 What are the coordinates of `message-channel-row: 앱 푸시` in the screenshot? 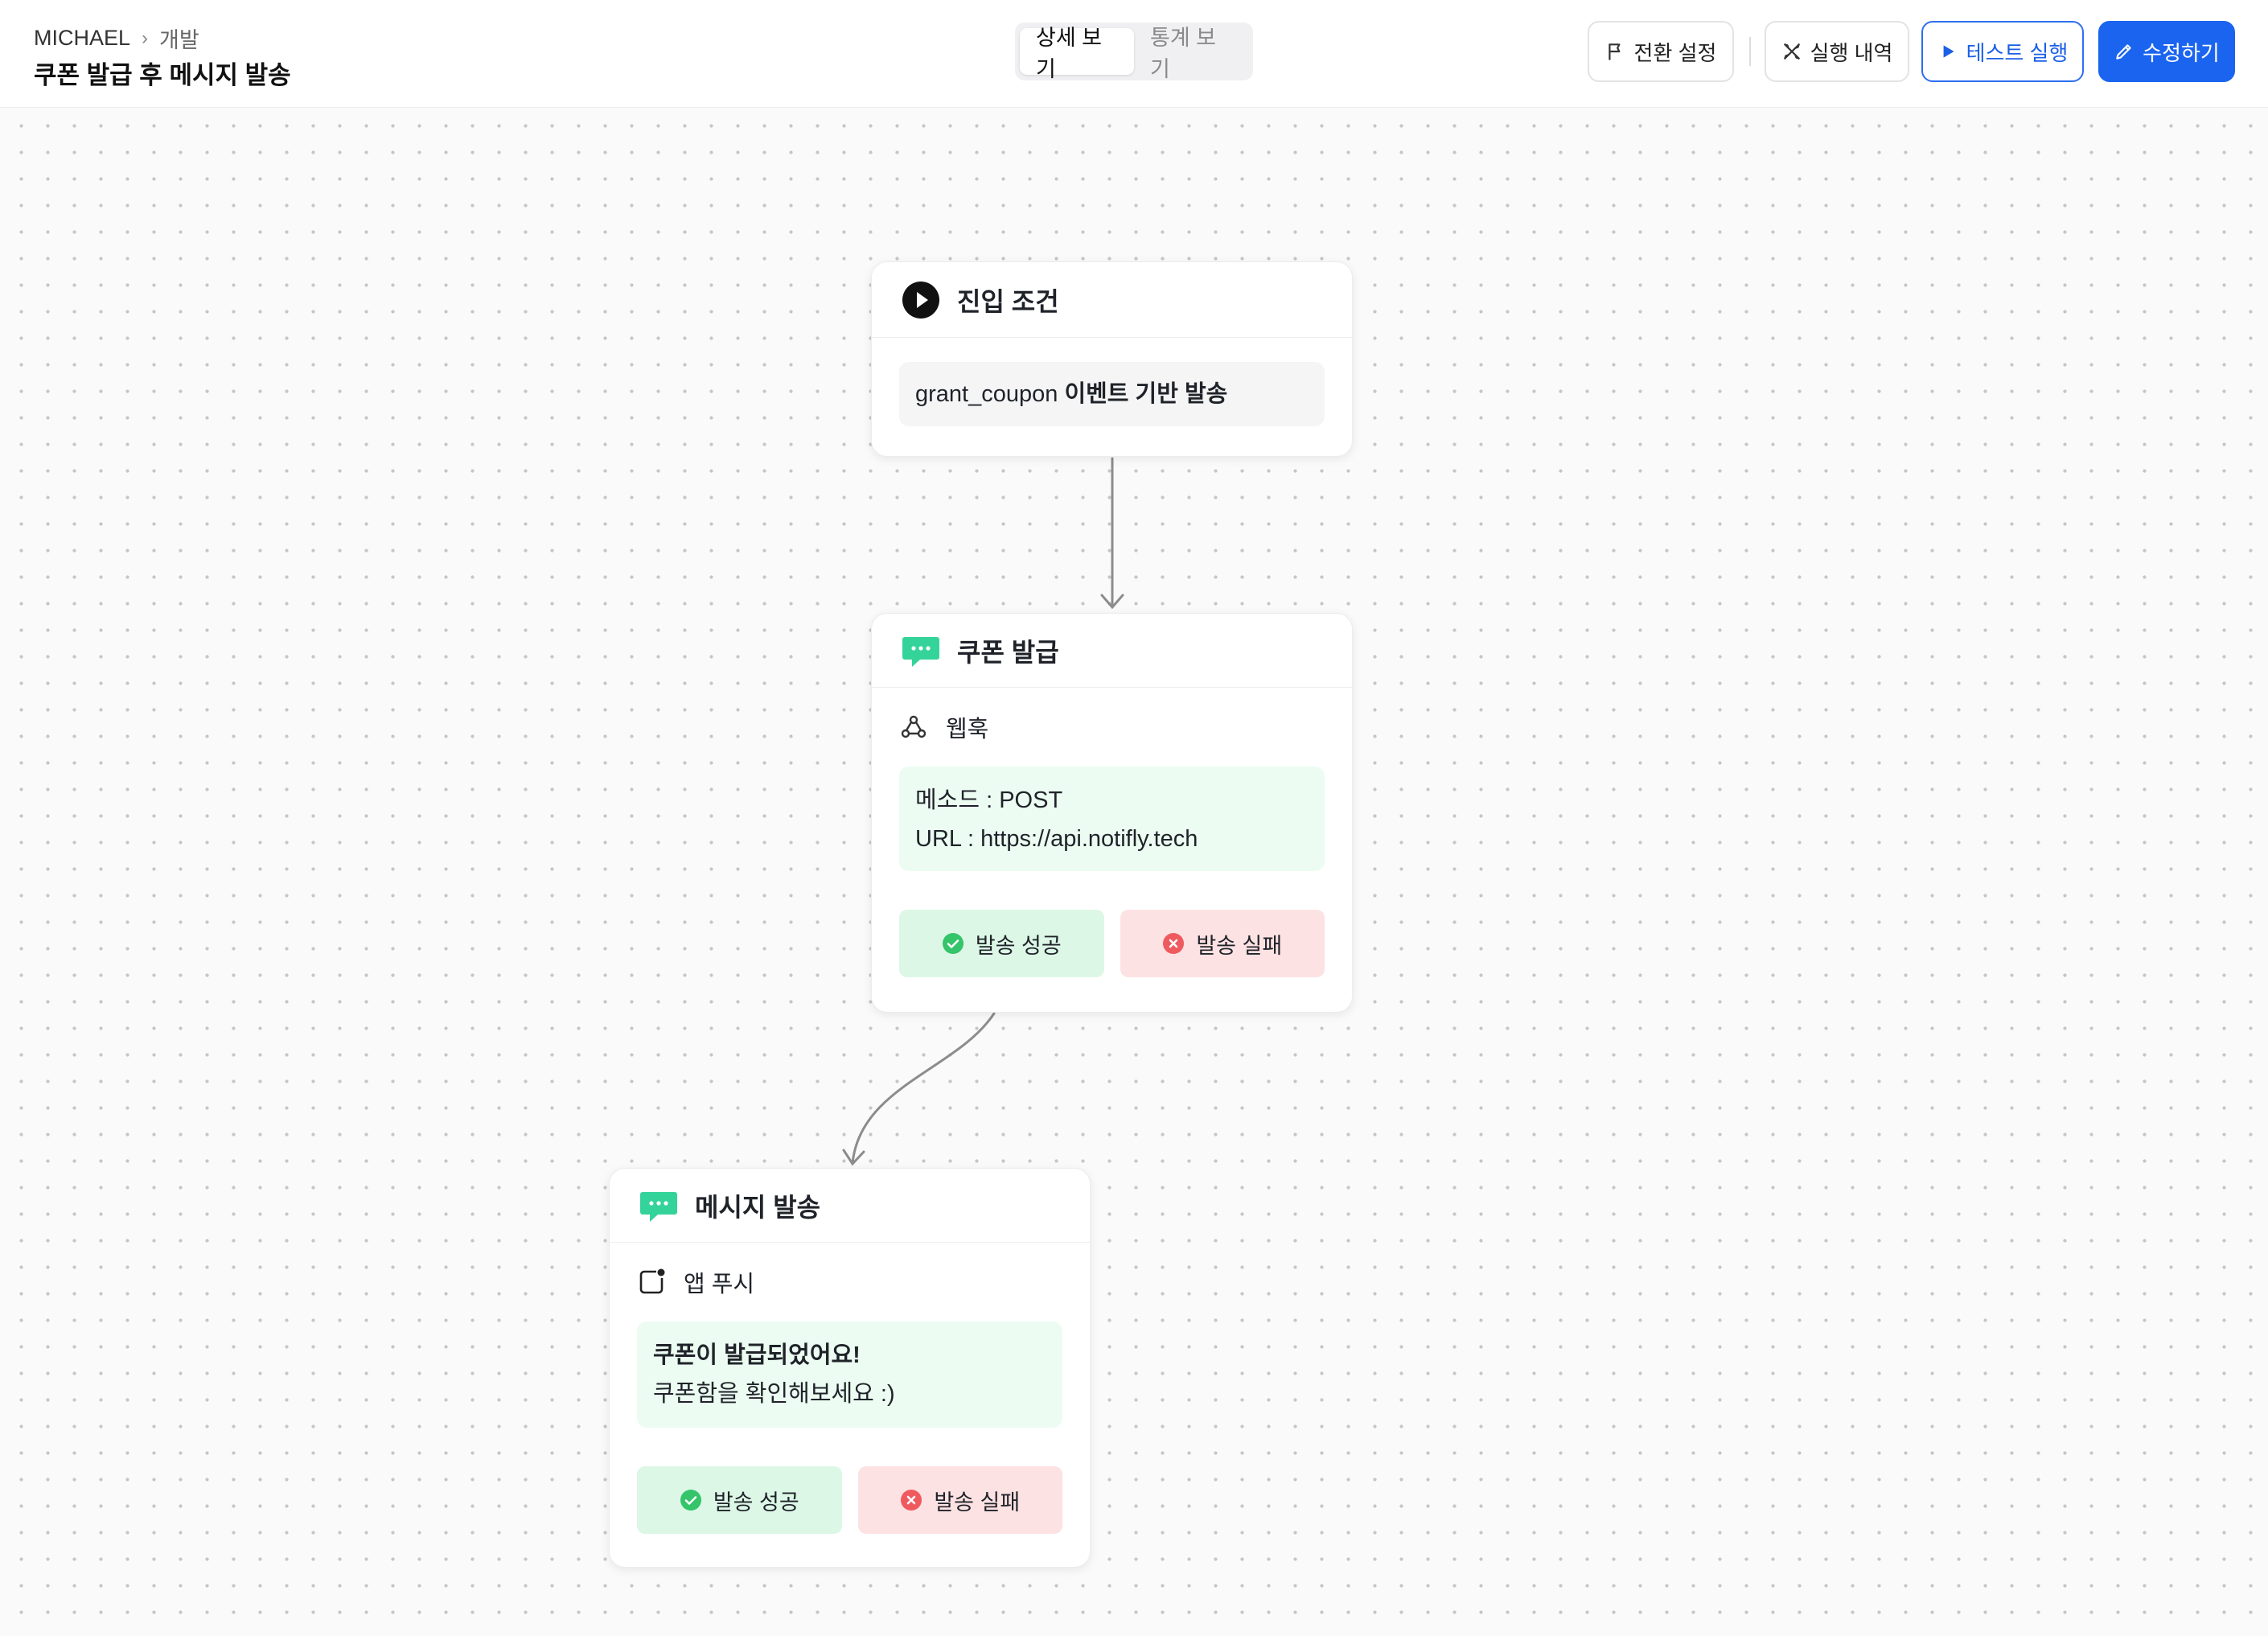 It's located at (850, 1283).